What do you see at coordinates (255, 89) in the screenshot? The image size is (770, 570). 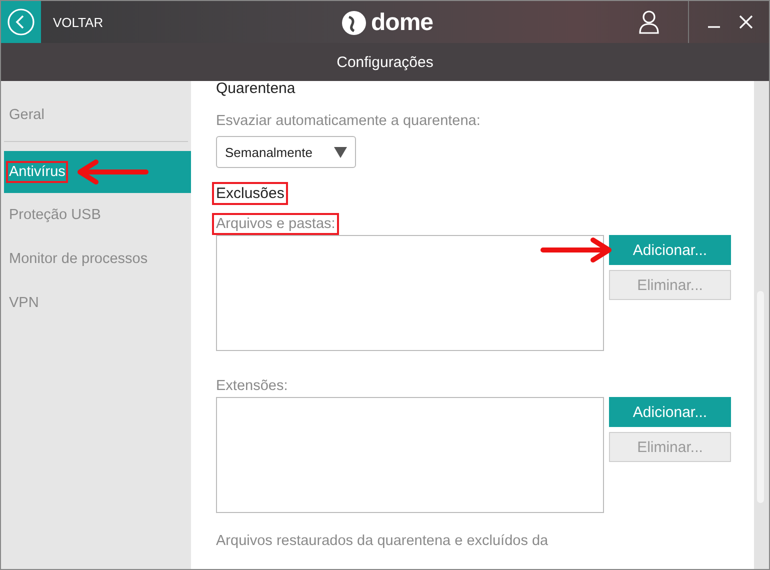 I see `section-heading: Quarentena` at bounding box center [255, 89].